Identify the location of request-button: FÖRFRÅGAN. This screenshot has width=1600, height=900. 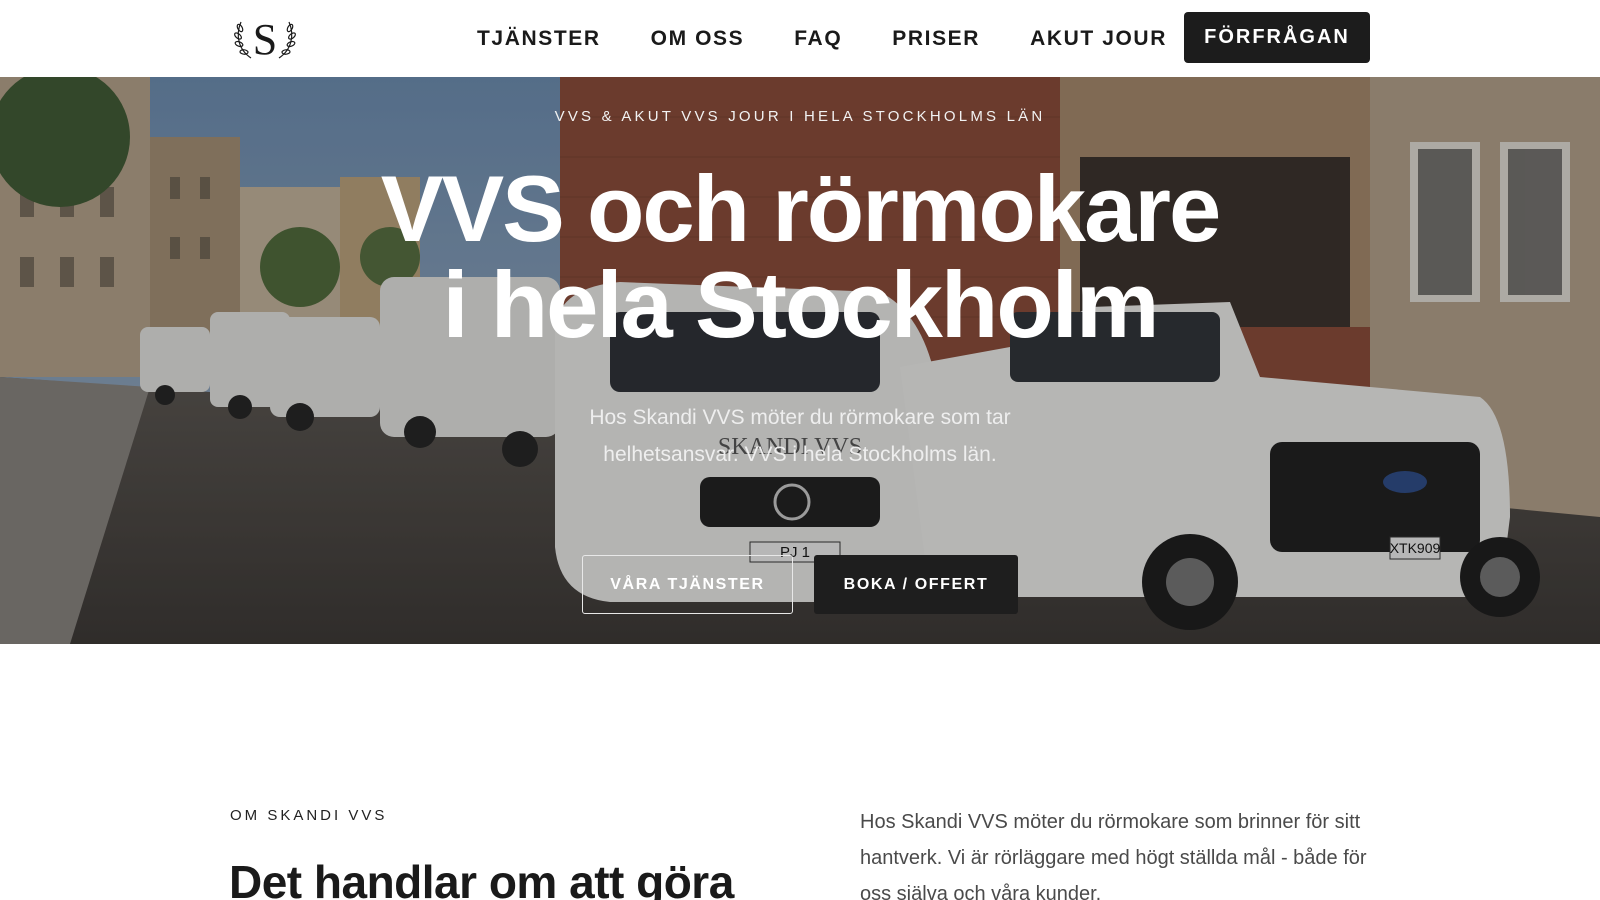
(1277, 37).